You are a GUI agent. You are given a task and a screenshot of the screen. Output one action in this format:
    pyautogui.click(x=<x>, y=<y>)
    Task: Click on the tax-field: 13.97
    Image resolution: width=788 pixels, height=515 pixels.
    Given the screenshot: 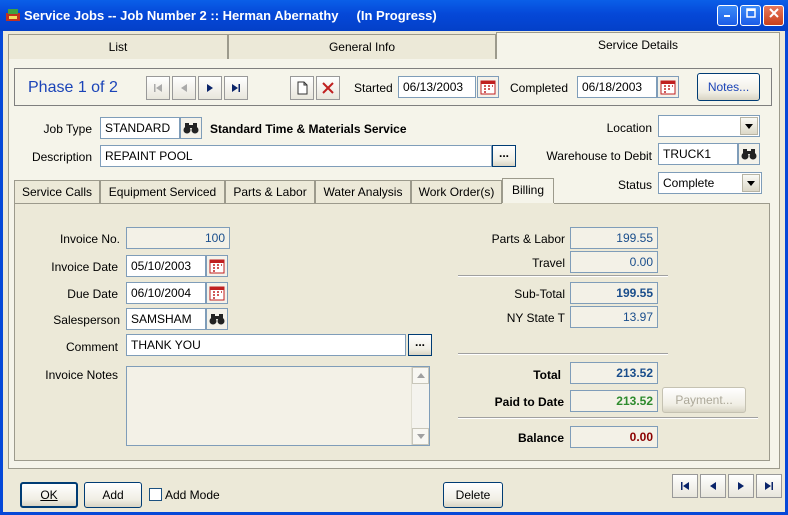 What is the action you would take?
    pyautogui.click(x=614, y=317)
    